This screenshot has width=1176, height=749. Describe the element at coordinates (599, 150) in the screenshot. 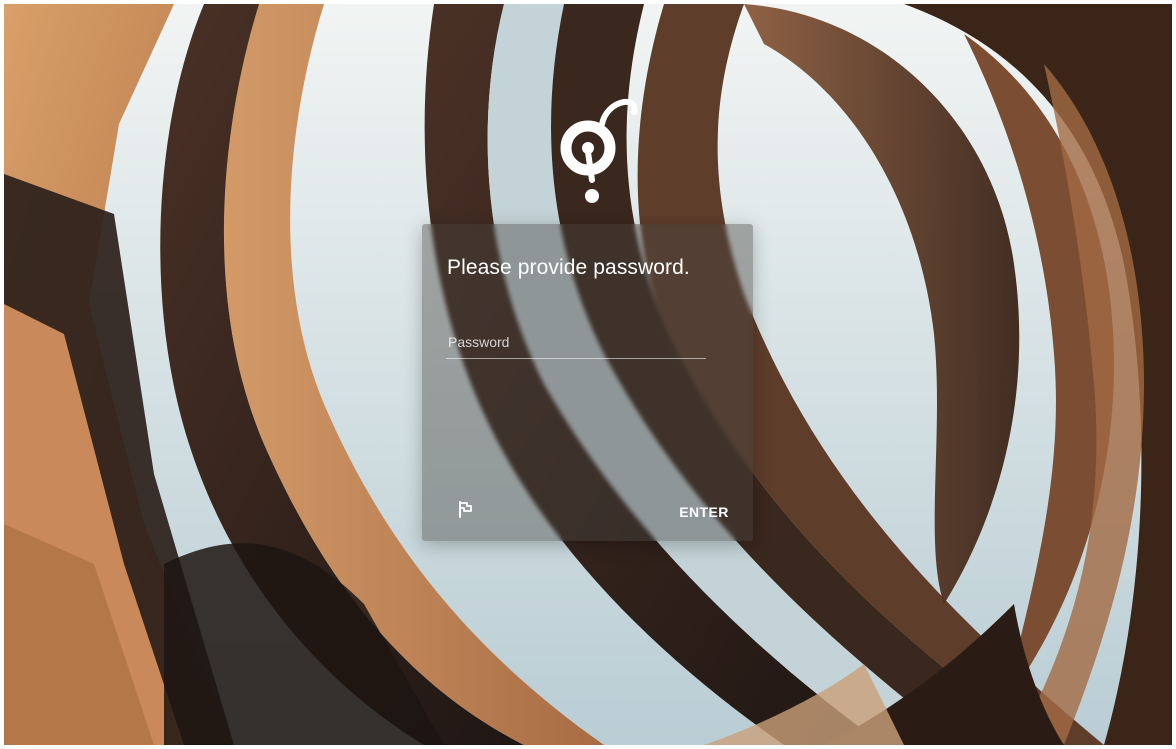

I see `keyhole-logo-icon` at that location.